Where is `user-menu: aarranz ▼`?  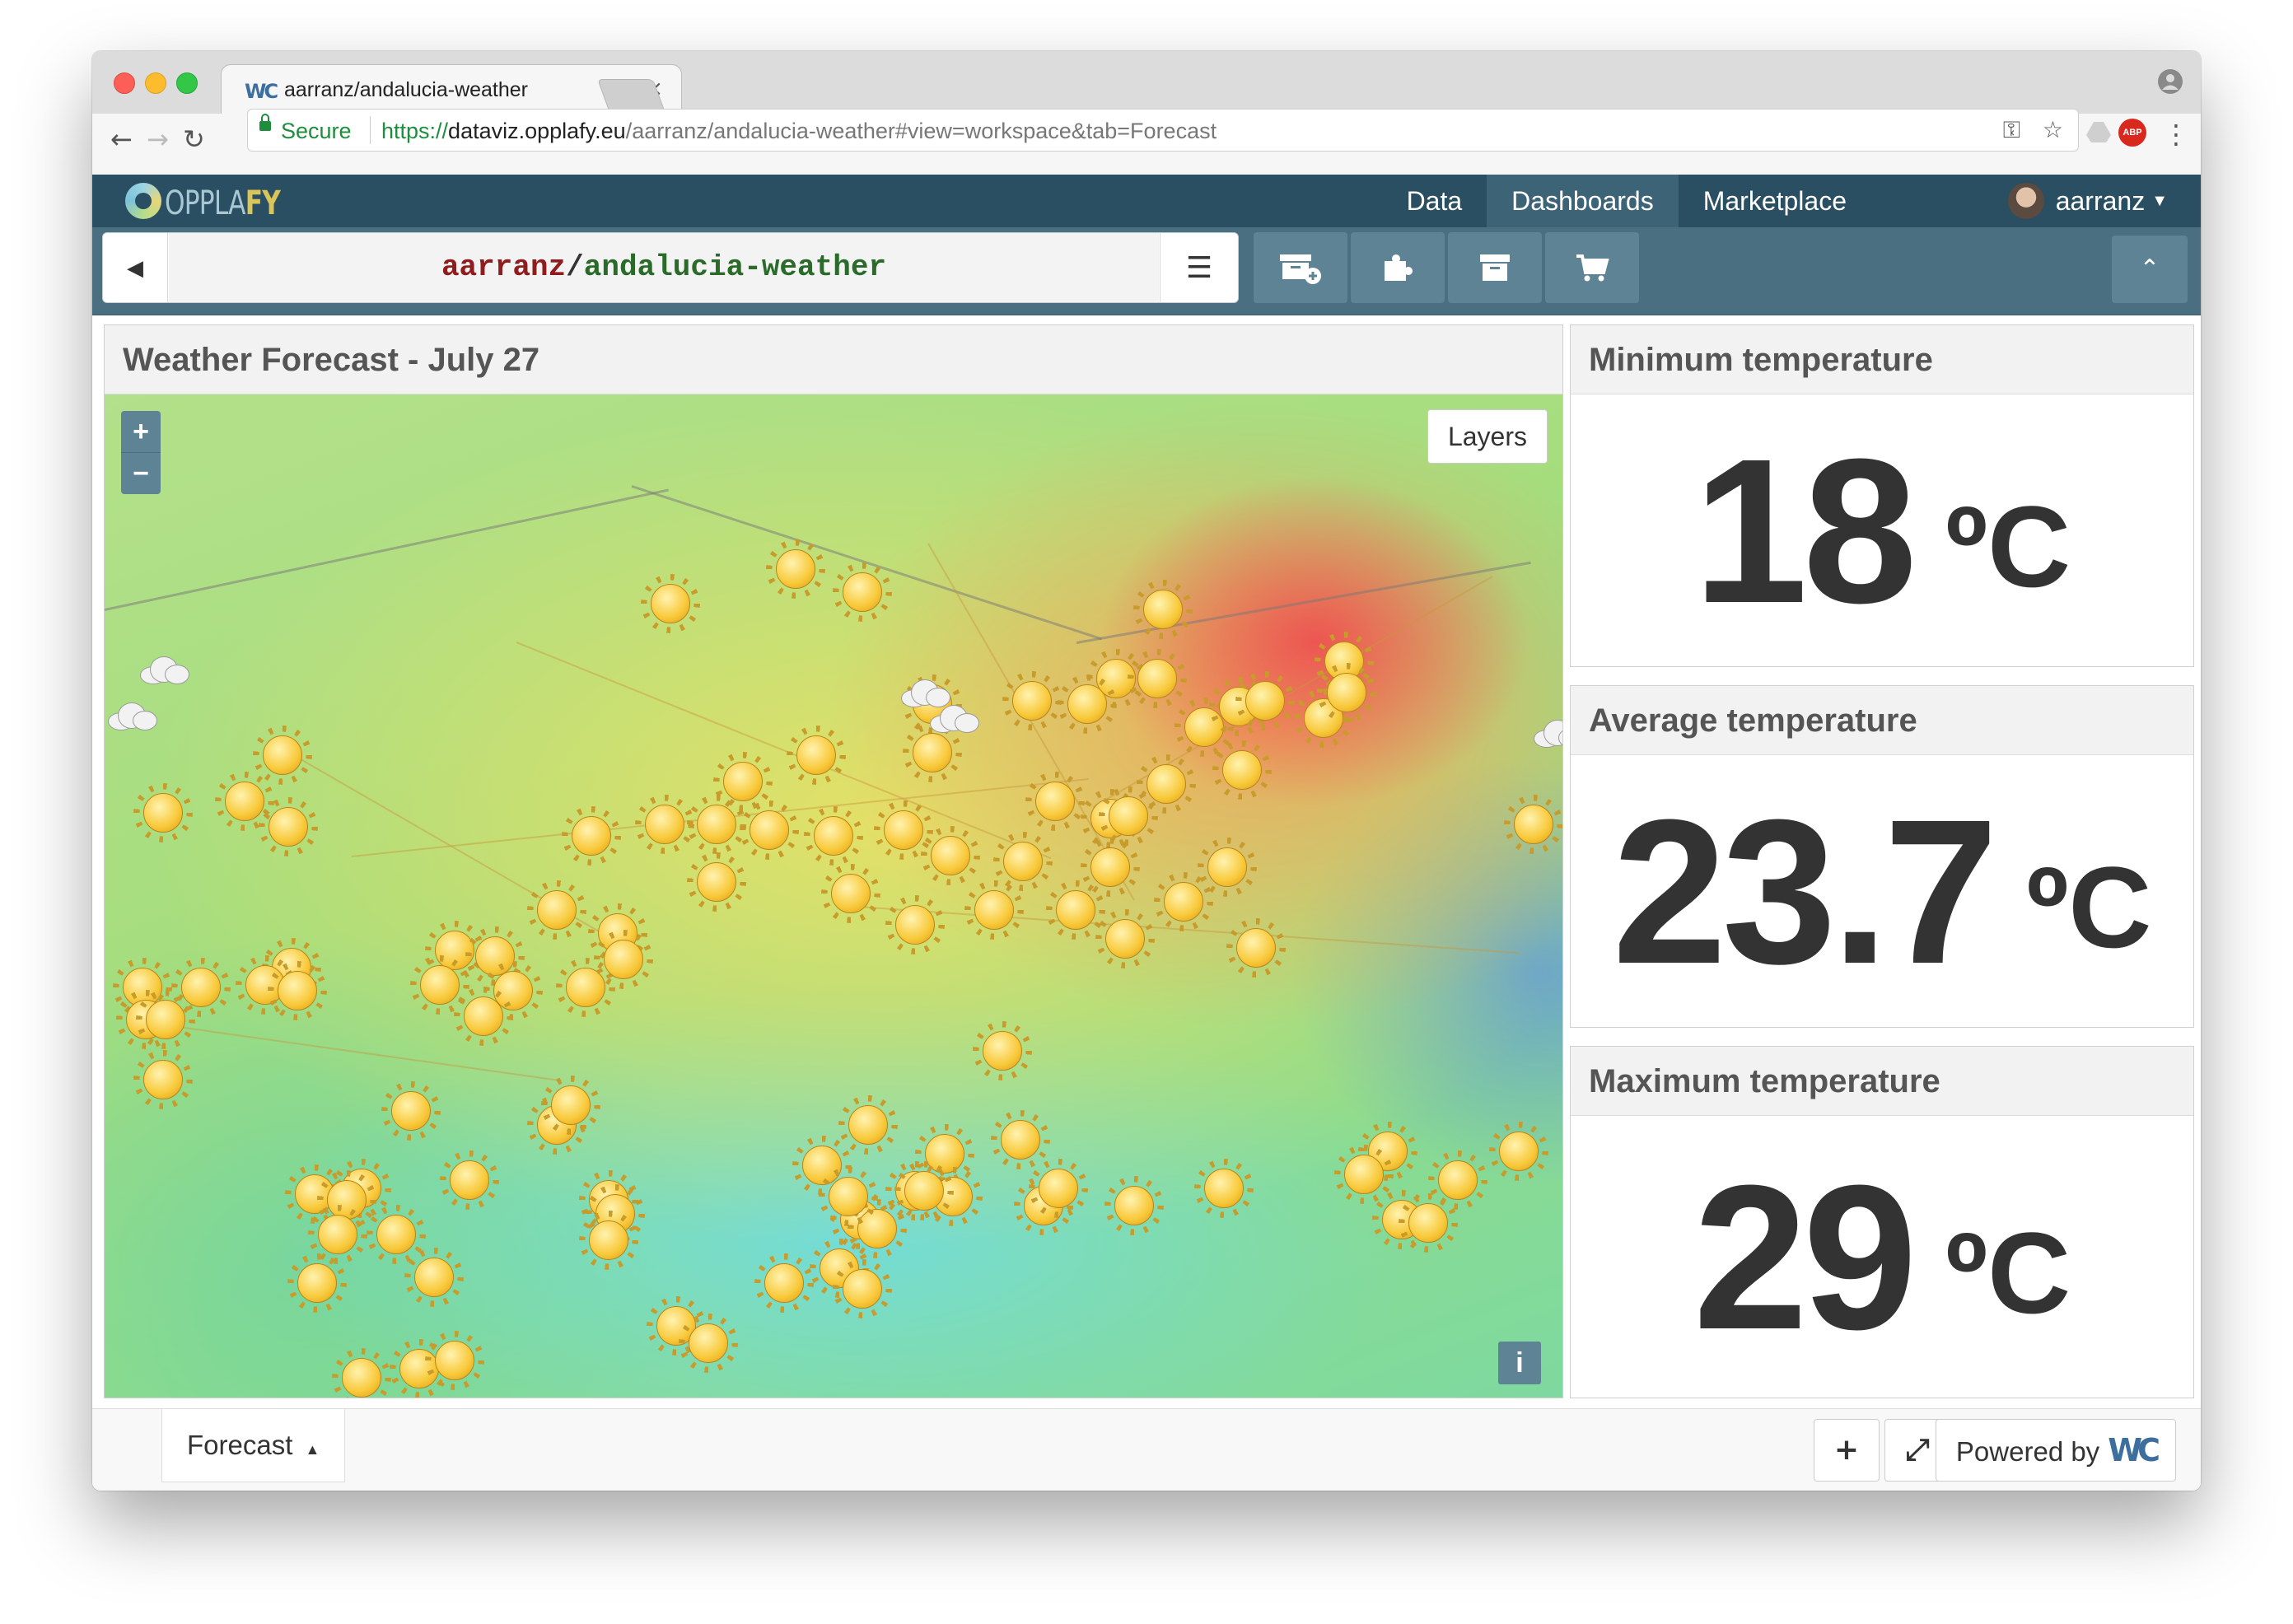 user-menu: aarranz ▼ is located at coordinates (2087, 201).